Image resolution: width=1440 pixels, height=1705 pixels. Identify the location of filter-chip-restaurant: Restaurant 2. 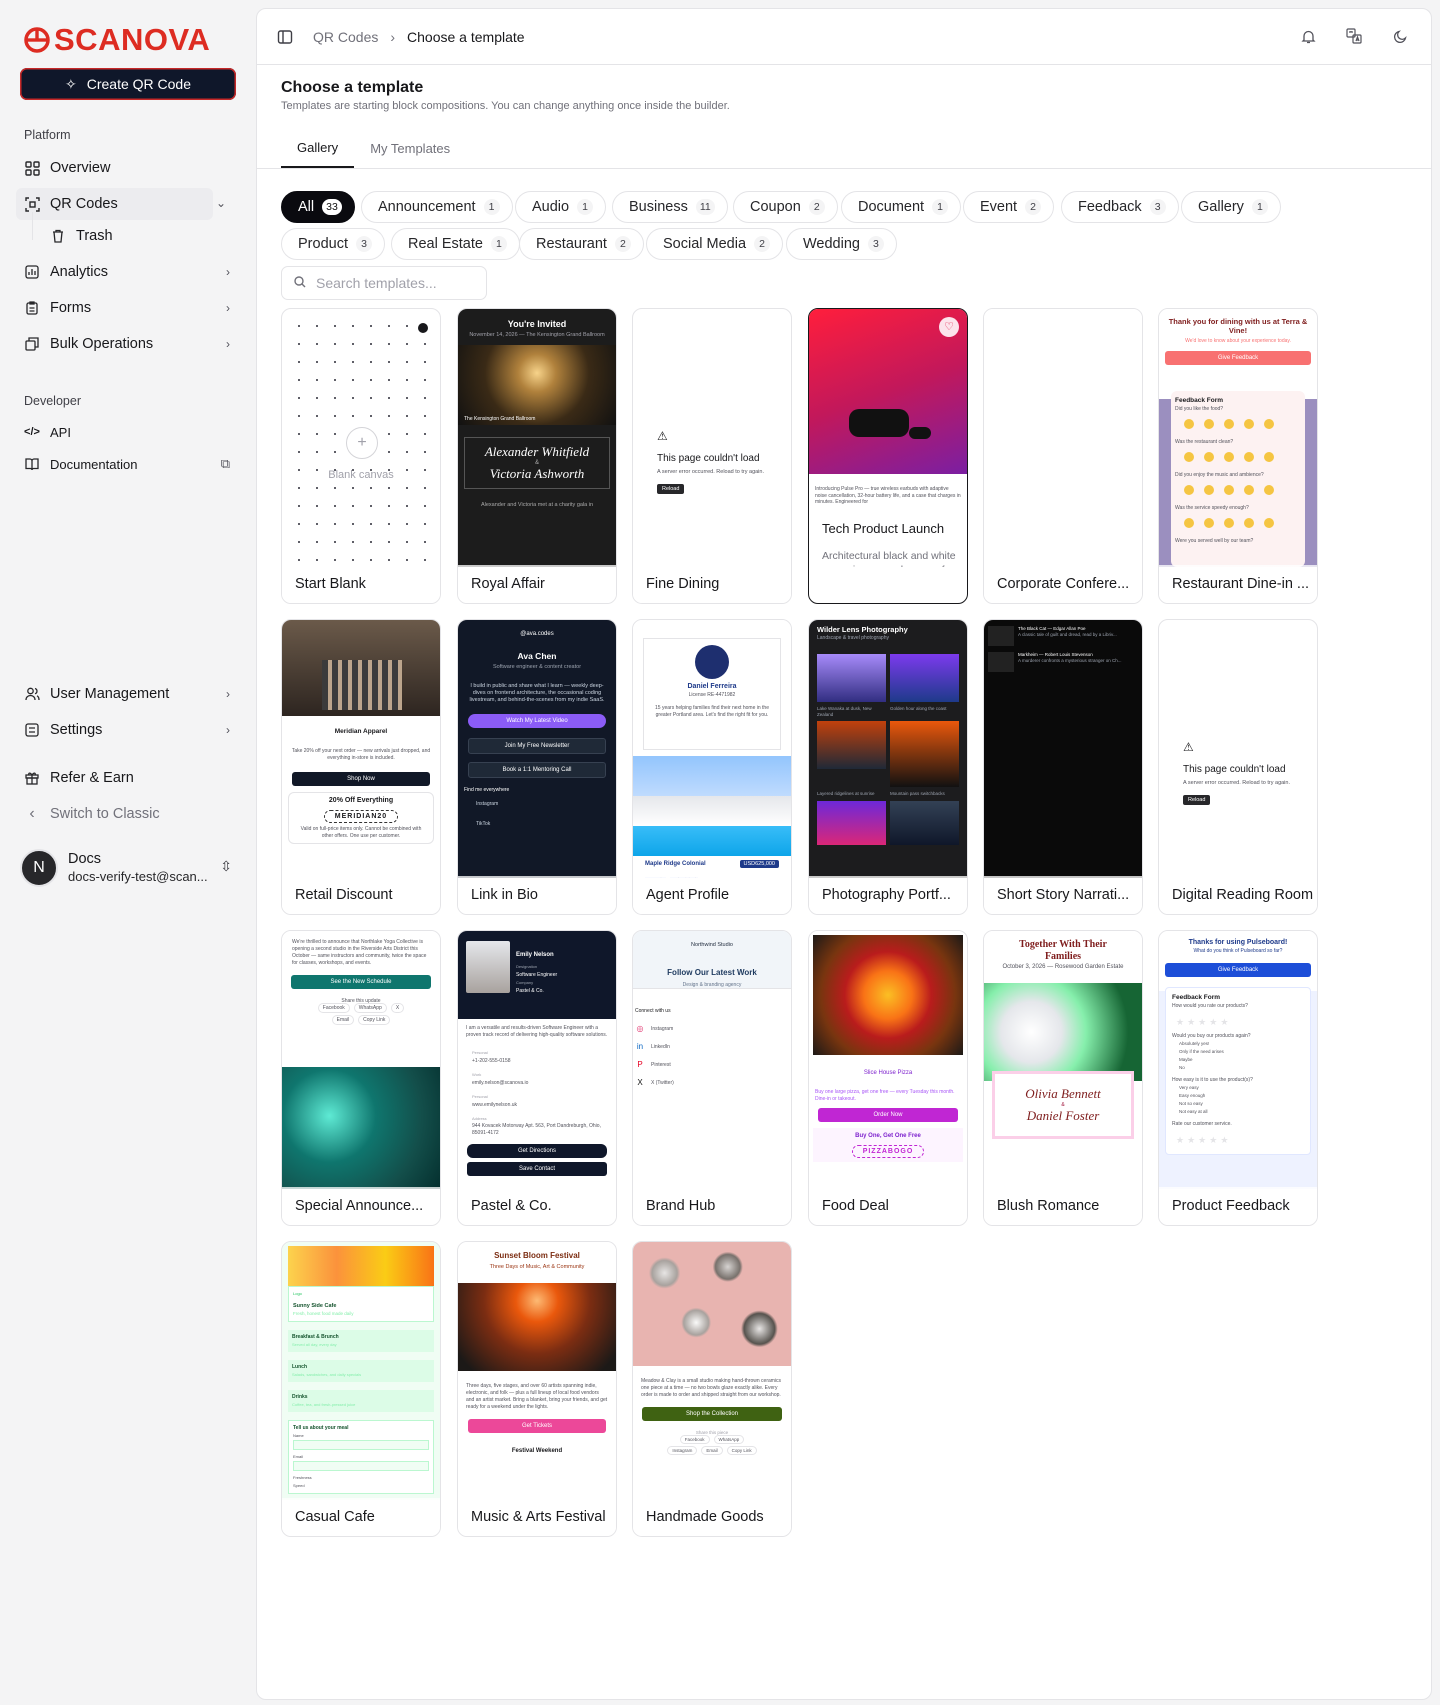
(581, 244).